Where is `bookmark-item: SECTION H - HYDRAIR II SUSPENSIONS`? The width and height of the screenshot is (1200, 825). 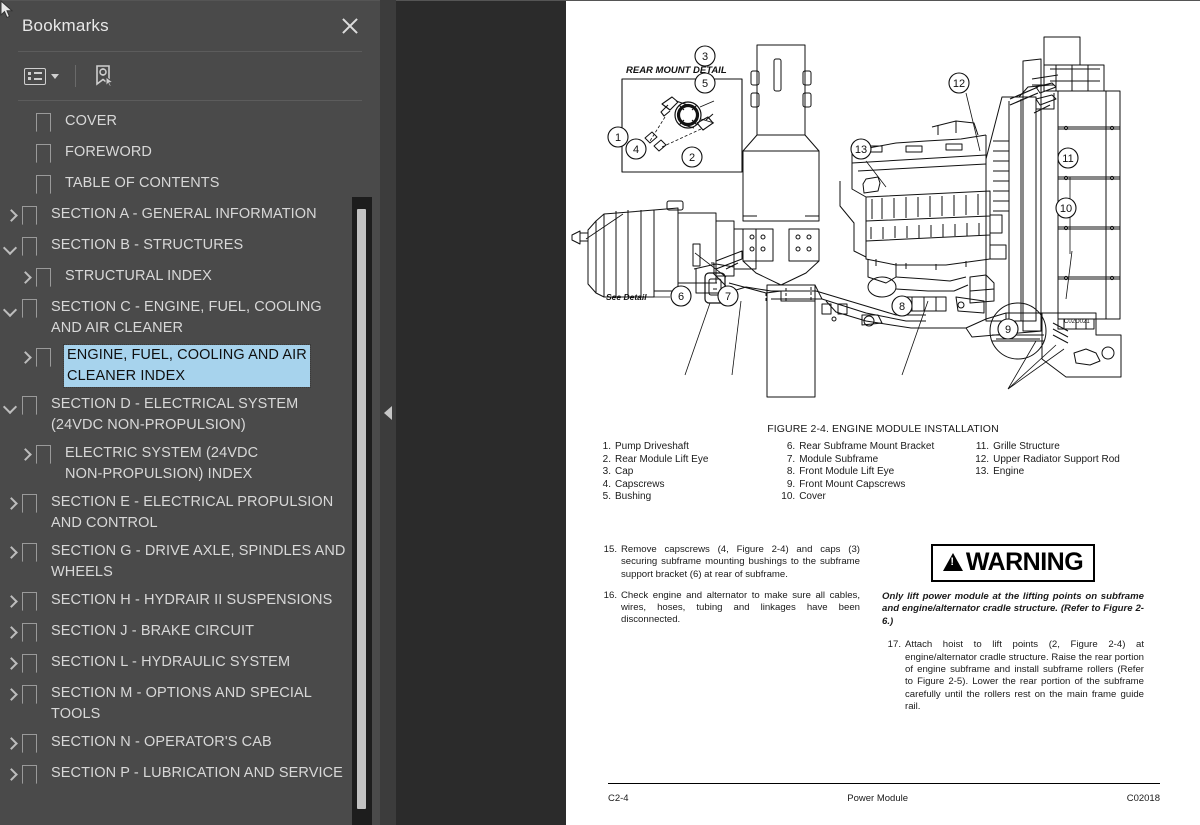 bookmark-item: SECTION H - HYDRAIR II SUSPENSIONS is located at coordinates (190, 601).